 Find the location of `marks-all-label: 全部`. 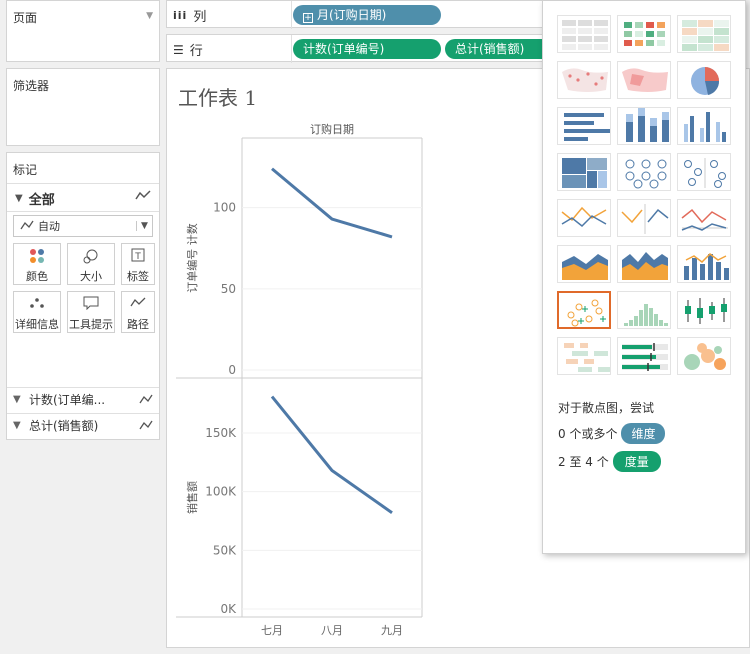

marks-all-label: 全部 is located at coordinates (41, 200).